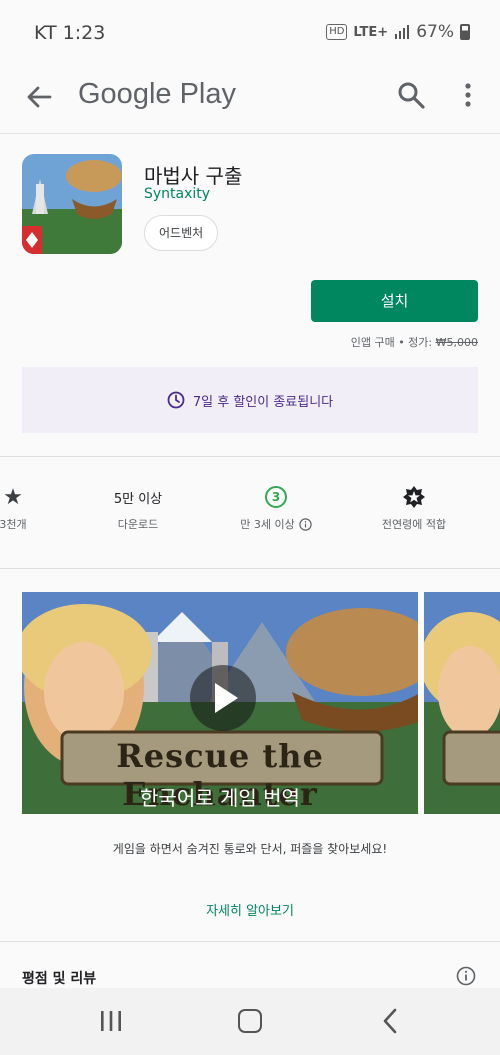 Image resolution: width=500 pixels, height=1055 pixels. I want to click on app-name: 마법사 구출, so click(193, 176).